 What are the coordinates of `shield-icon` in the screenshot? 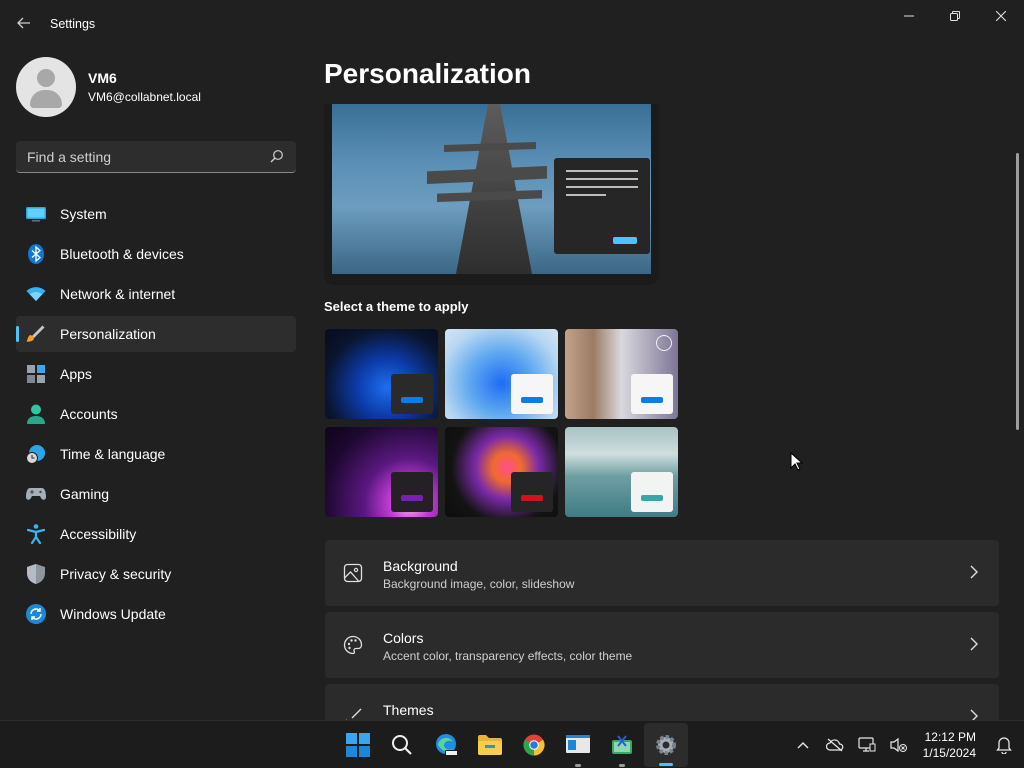 It's located at (36, 574).